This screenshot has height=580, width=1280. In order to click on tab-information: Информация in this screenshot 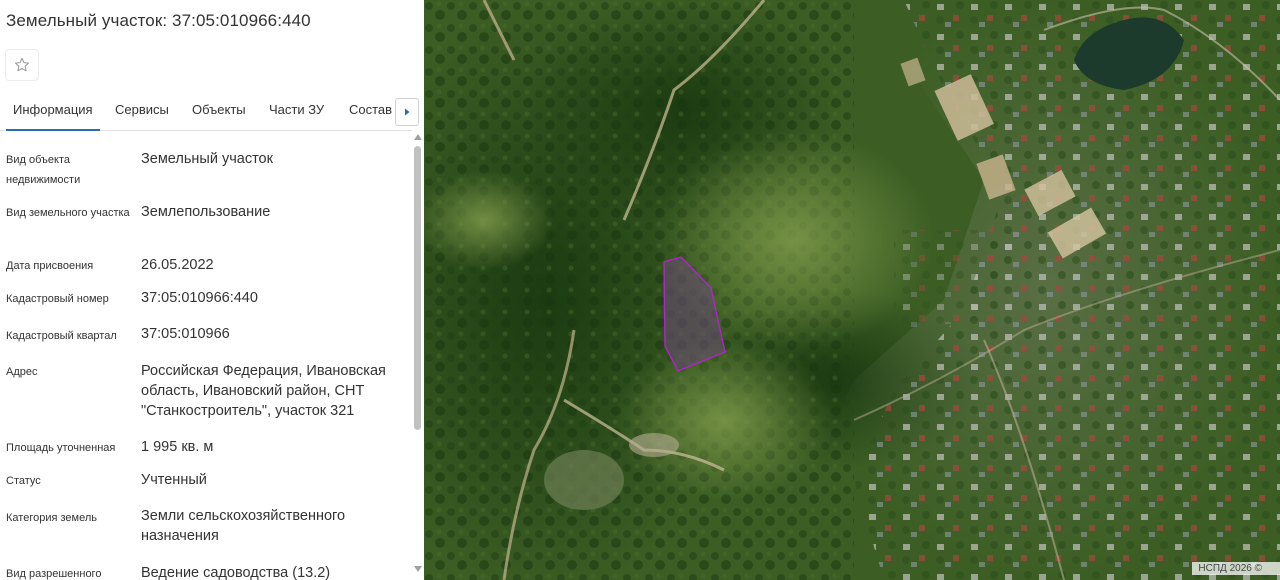, I will do `click(53, 114)`.